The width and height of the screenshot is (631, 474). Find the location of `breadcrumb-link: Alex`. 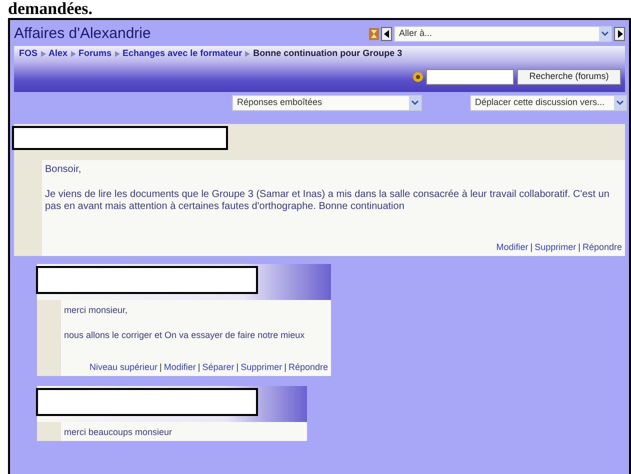

breadcrumb-link: Alex is located at coordinates (58, 54).